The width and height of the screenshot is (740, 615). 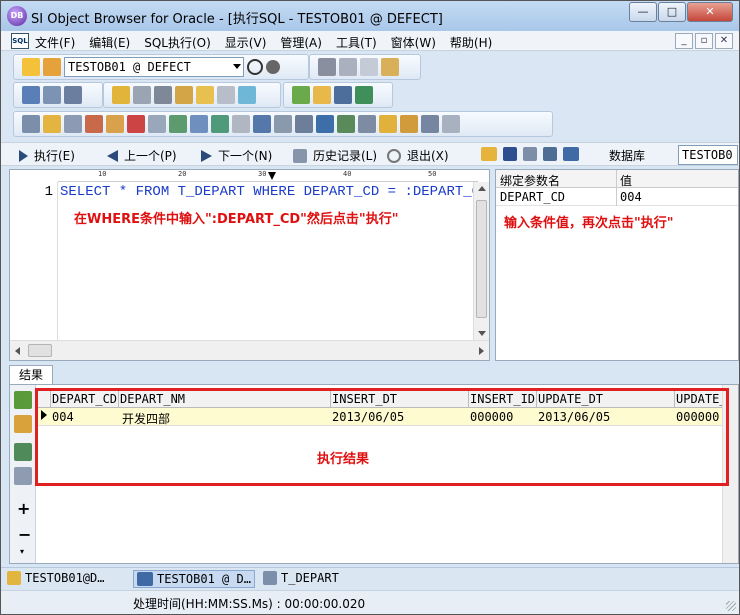 What do you see at coordinates (199, 124) in the screenshot?
I see `function-icon` at bounding box center [199, 124].